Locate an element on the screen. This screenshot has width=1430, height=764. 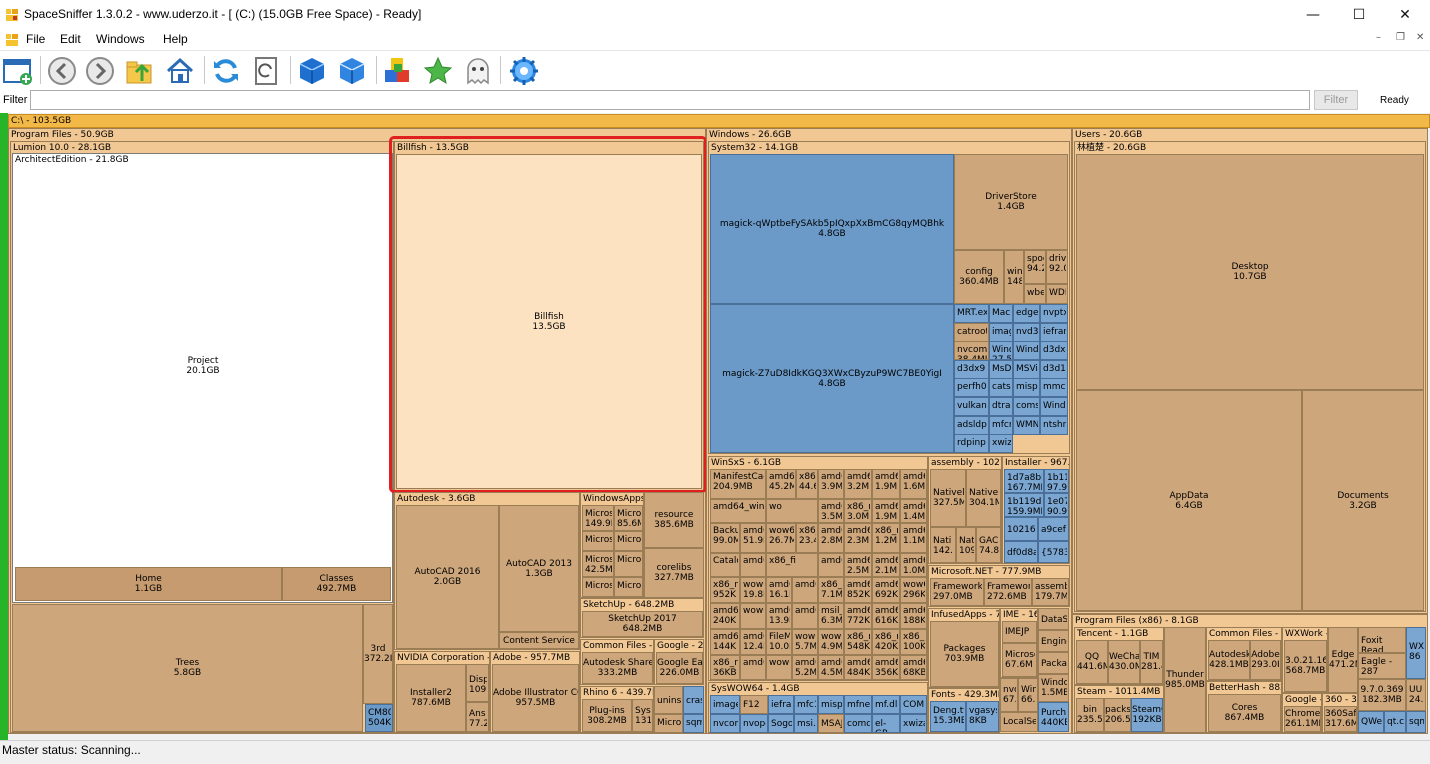
treemap-winsxs-item: wow6 is located at coordinates (753, 616).